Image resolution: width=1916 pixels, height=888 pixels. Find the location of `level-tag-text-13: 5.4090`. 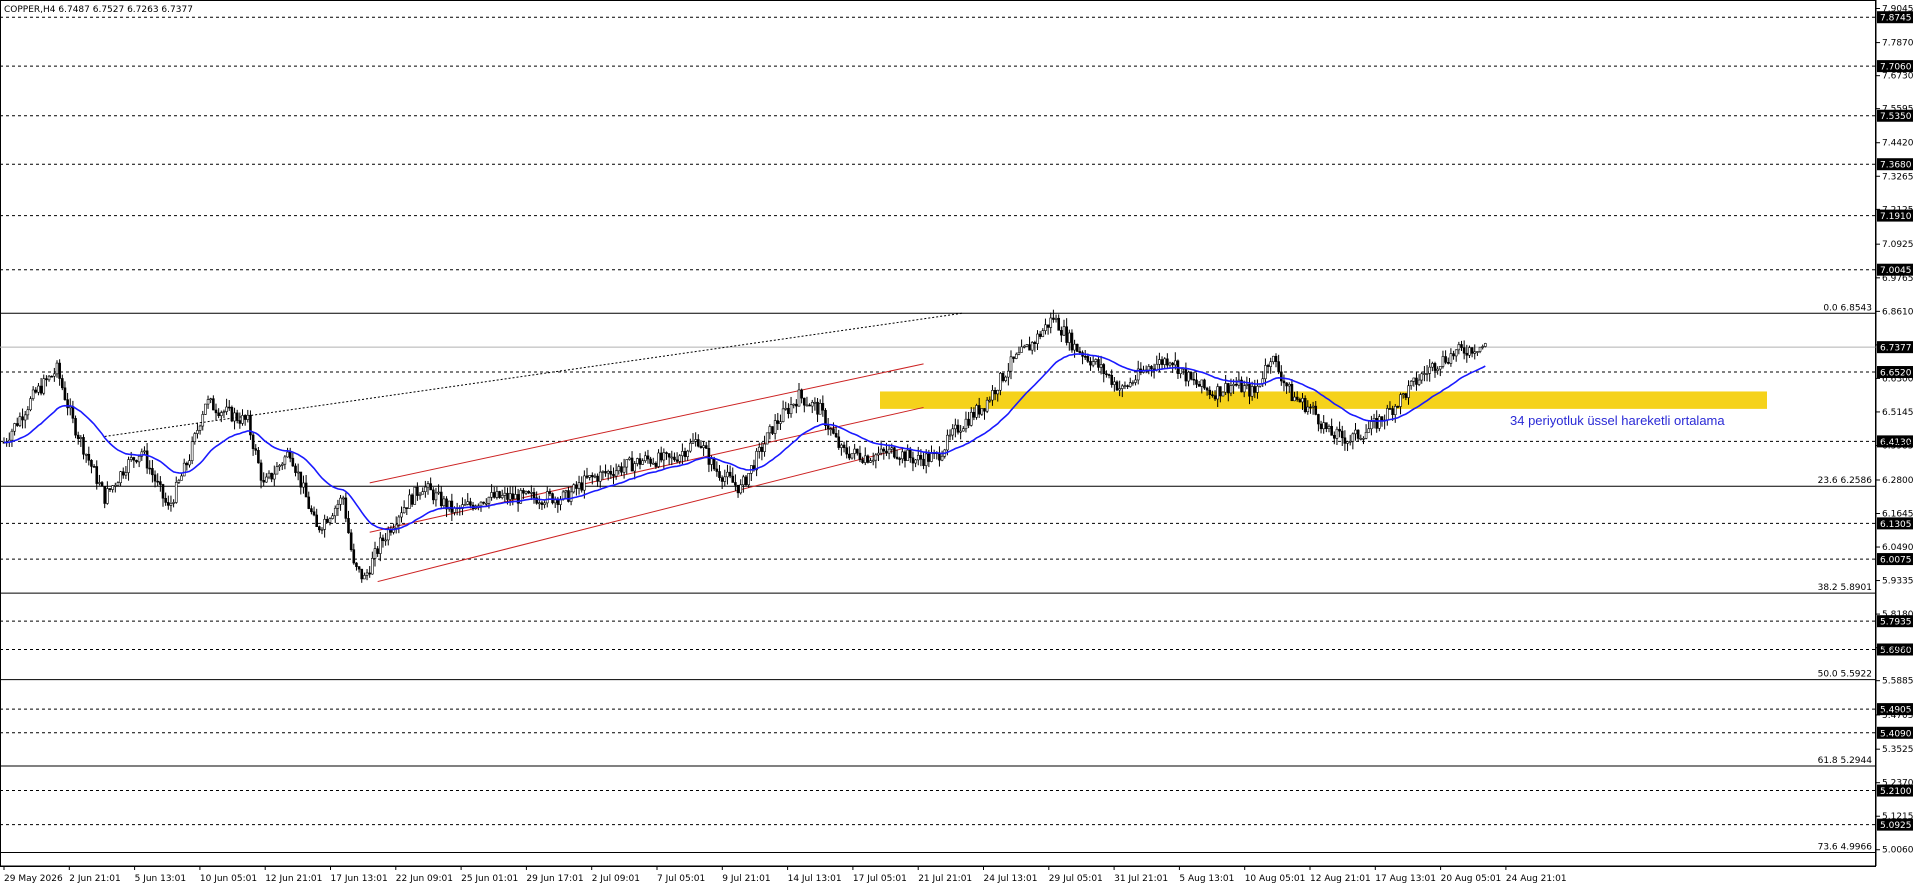

level-tag-text-13: 5.4090 is located at coordinates (1896, 734).